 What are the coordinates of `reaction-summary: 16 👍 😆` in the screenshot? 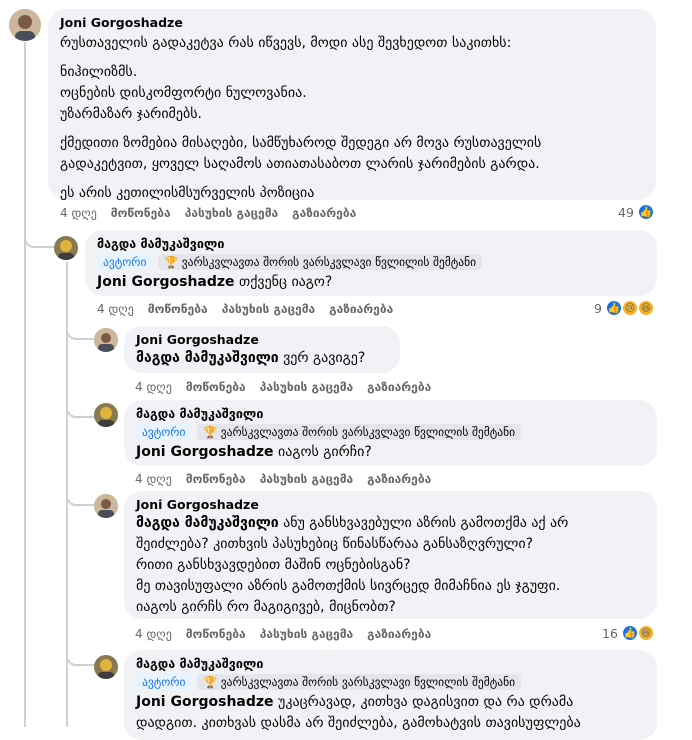 It's located at (628, 633).